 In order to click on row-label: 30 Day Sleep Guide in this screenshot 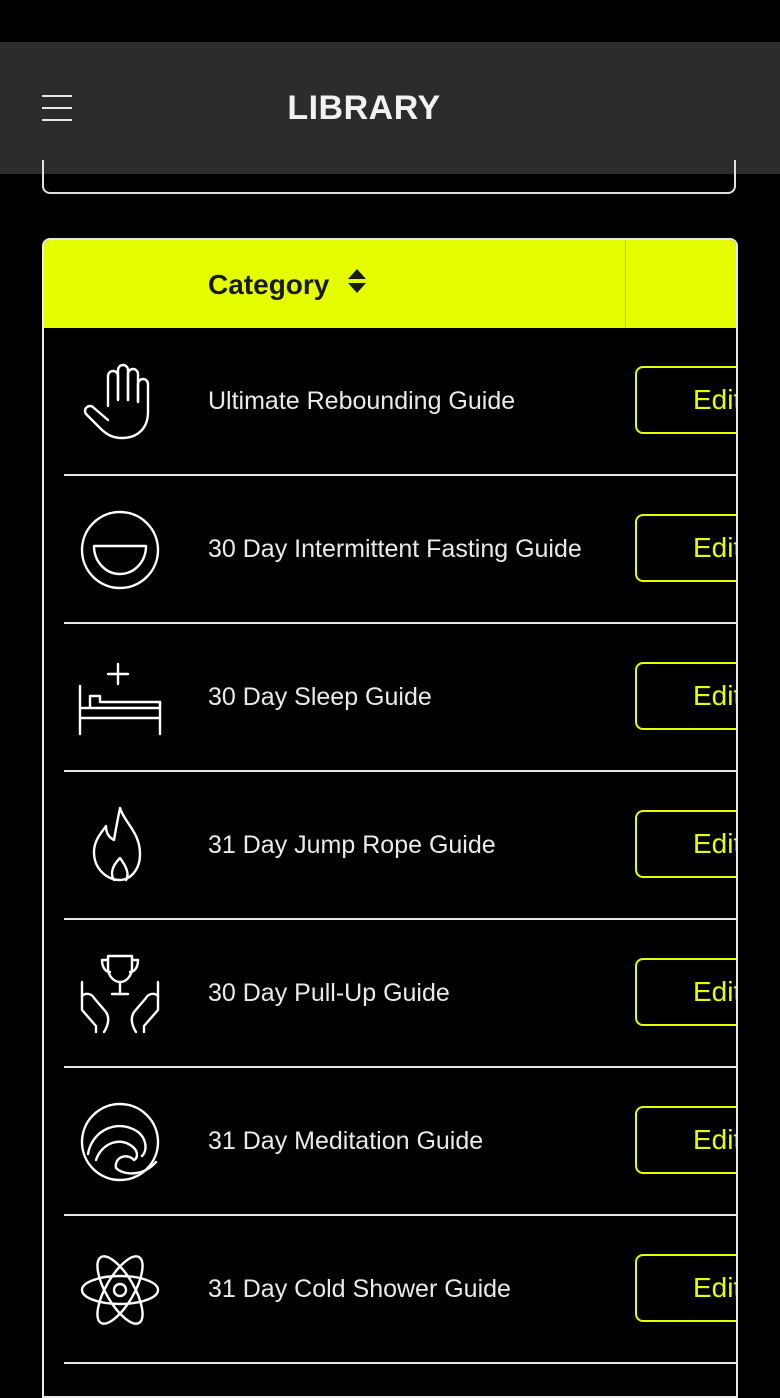, I will do `click(320, 697)`.